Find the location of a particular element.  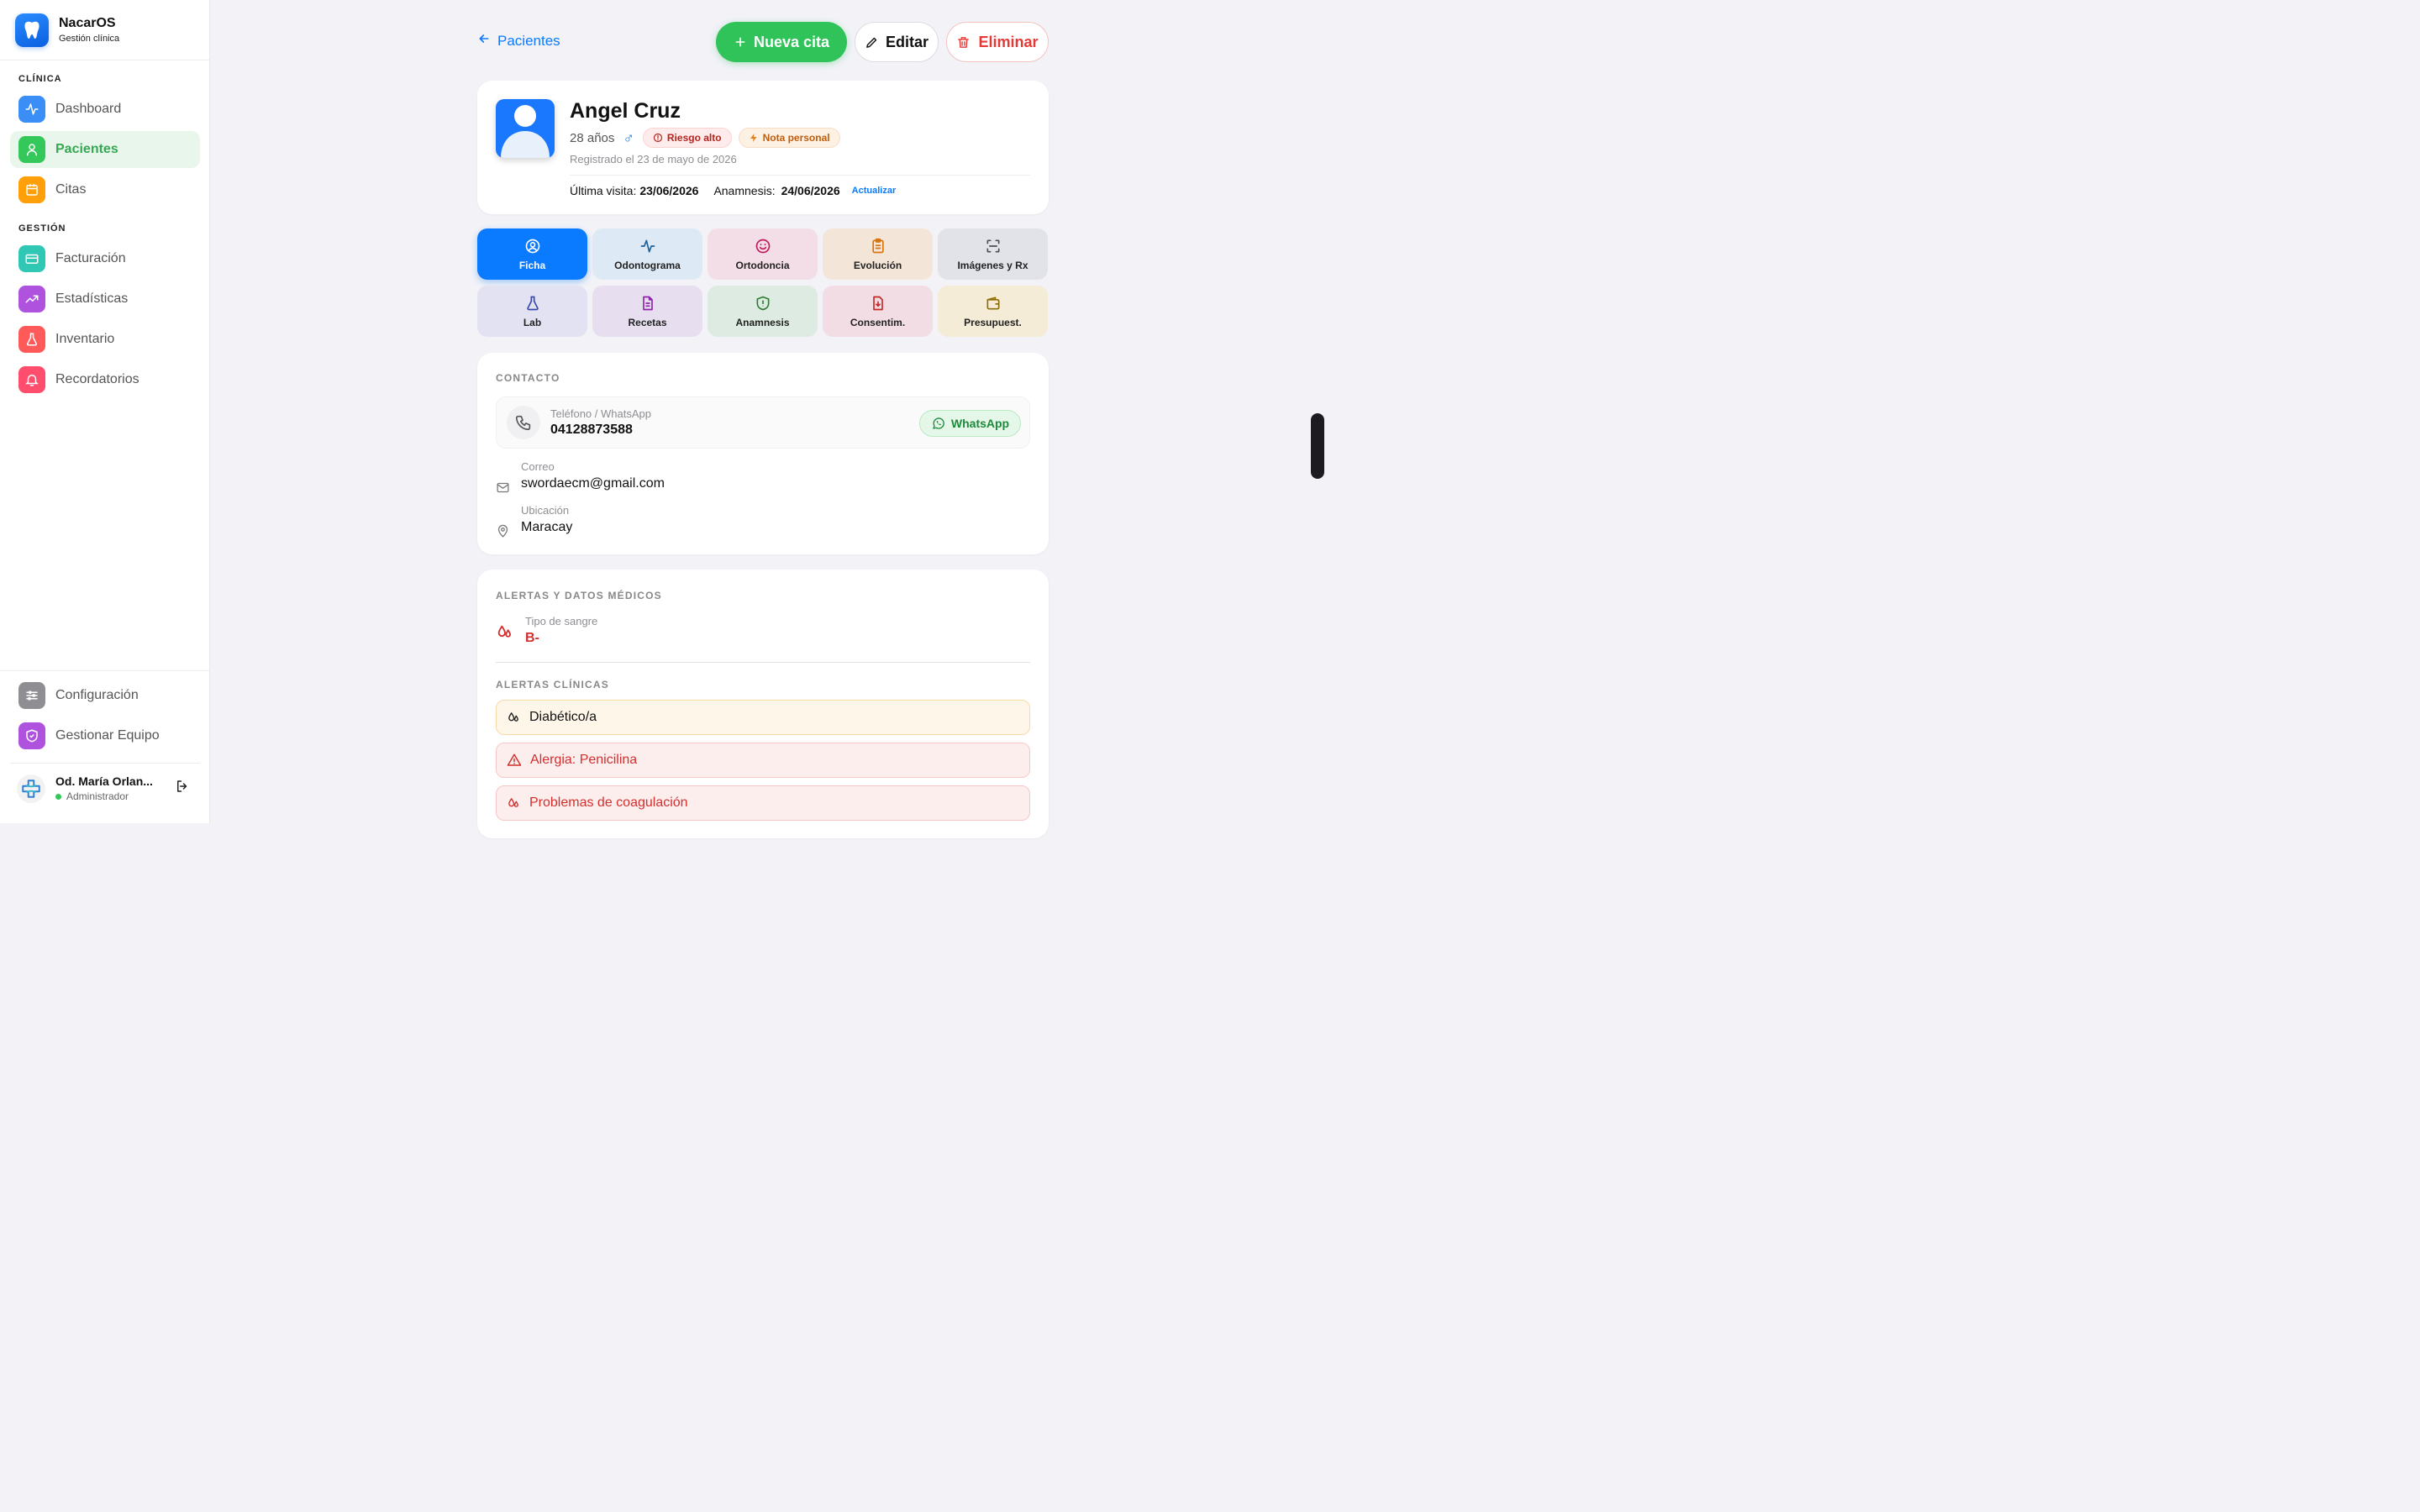

blood-type-label: Tipo de sangre is located at coordinates (561, 621).